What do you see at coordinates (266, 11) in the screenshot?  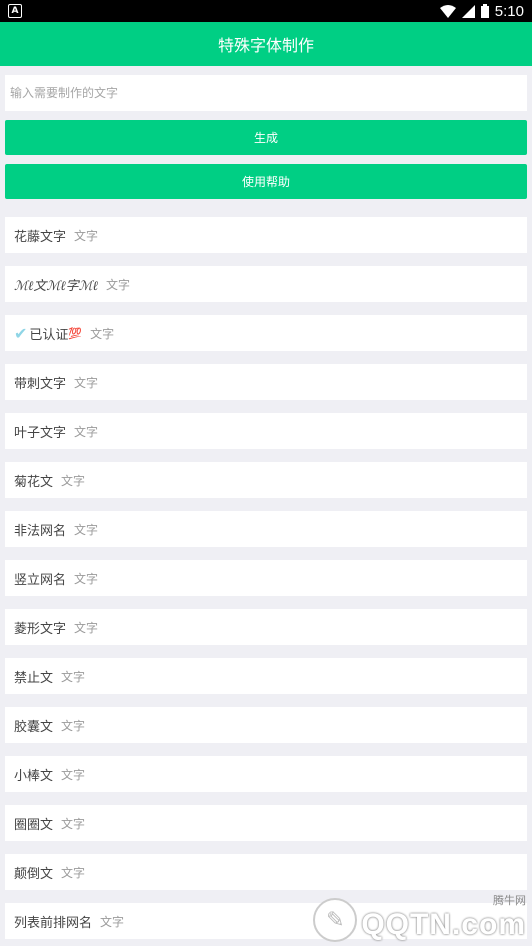 I see `status-bar: A 5:10` at bounding box center [266, 11].